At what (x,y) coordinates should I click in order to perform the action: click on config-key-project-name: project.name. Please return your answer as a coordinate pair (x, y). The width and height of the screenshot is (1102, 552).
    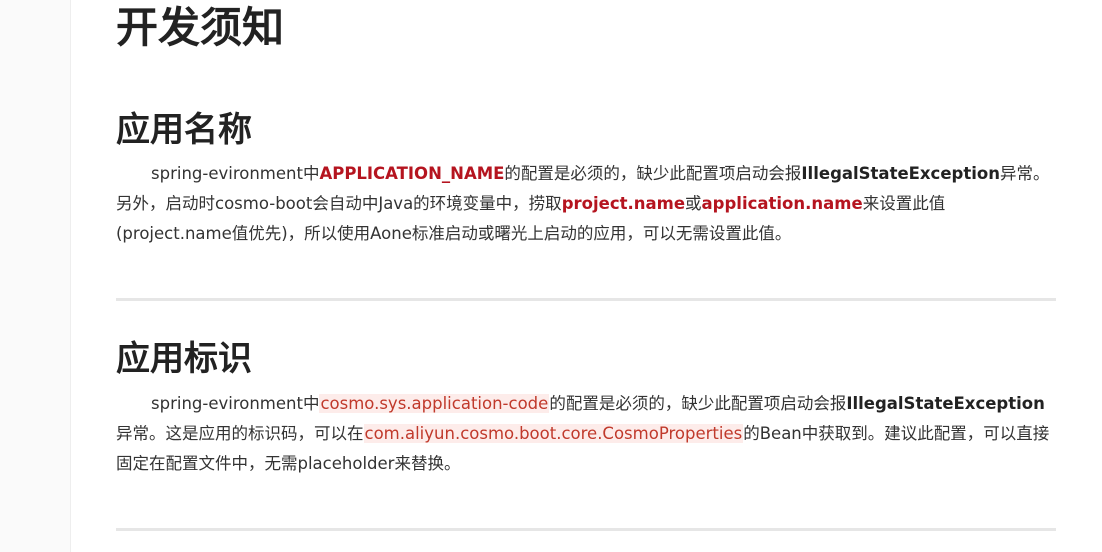
    Looking at the image, I should click on (623, 203).